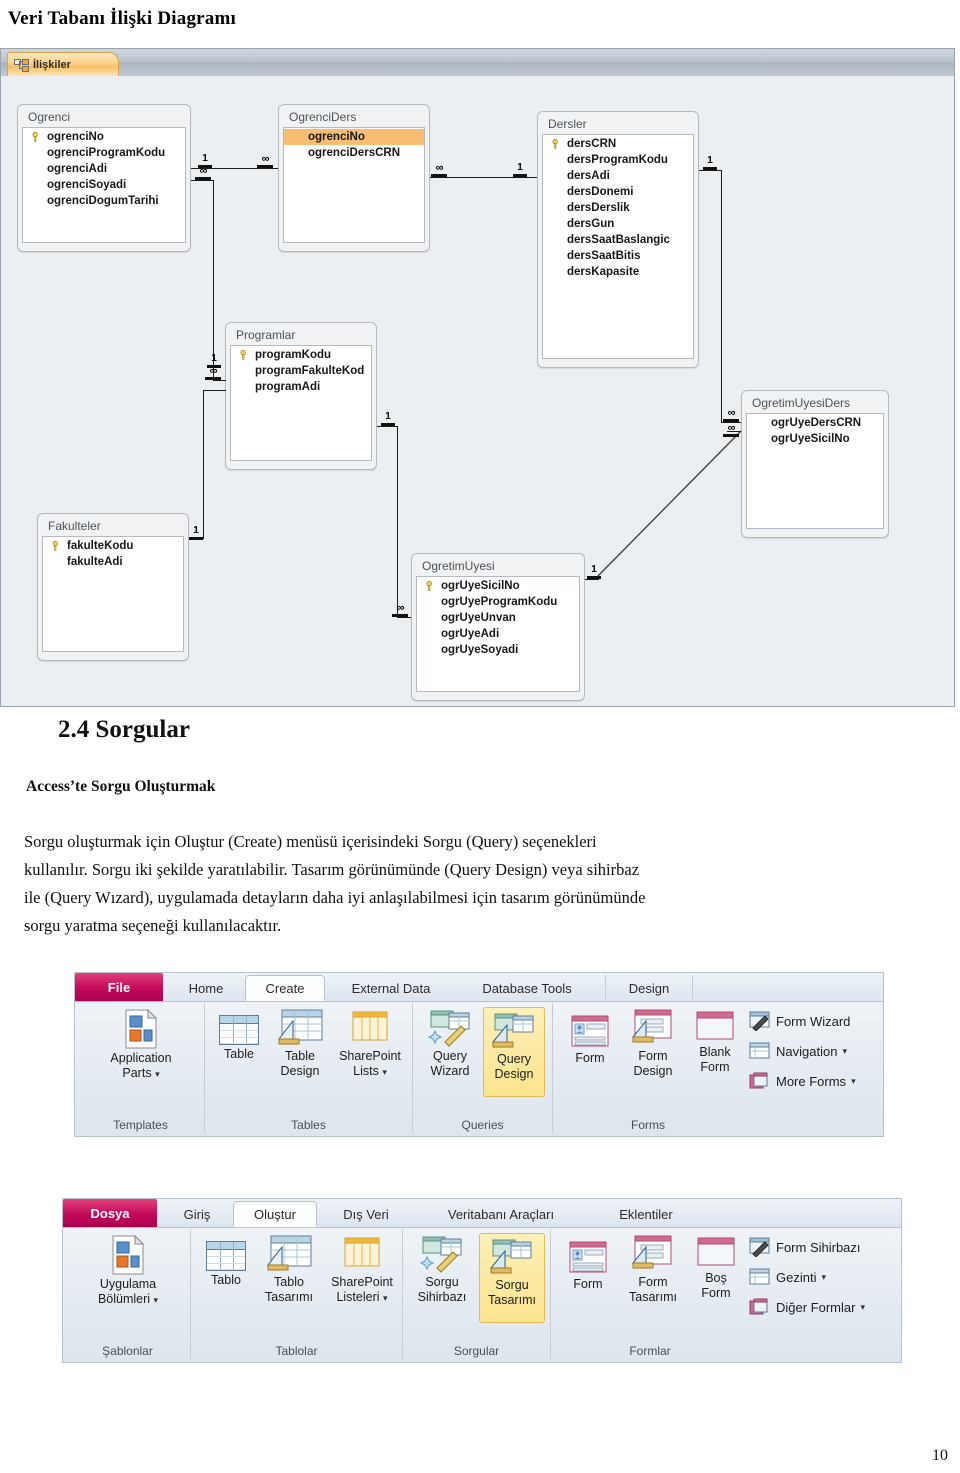 The image size is (960, 1473). I want to click on tab-eklentiler: Eklentiler, so click(646, 1214).